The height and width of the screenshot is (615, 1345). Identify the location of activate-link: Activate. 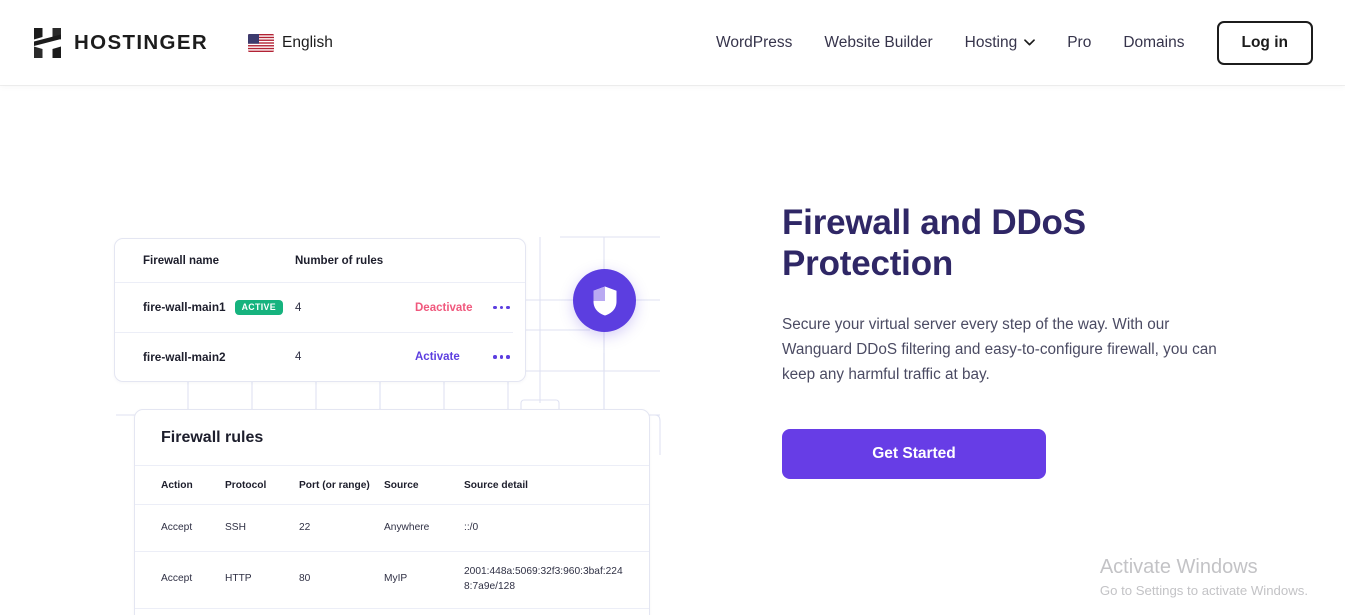
(454, 357).